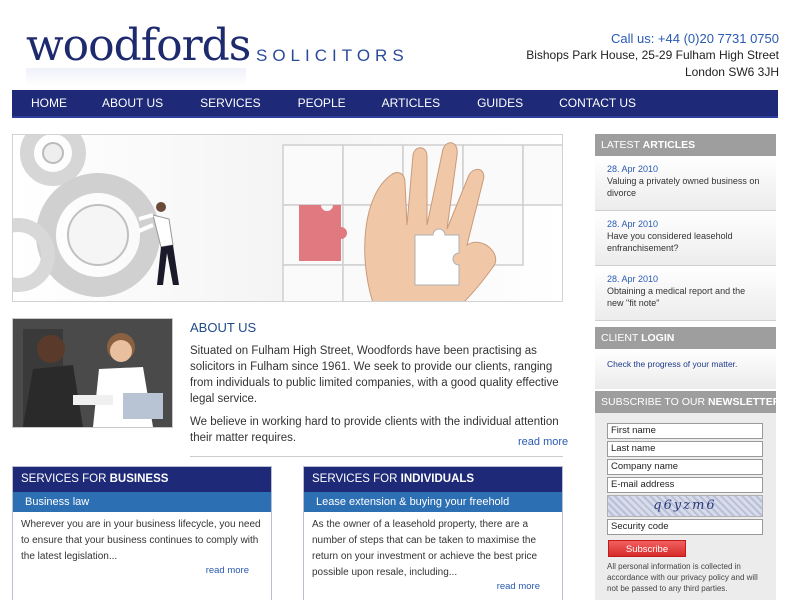  What do you see at coordinates (654, 402) in the screenshot?
I see `heading-prefix: SUBSCRIBE TO OUR` at bounding box center [654, 402].